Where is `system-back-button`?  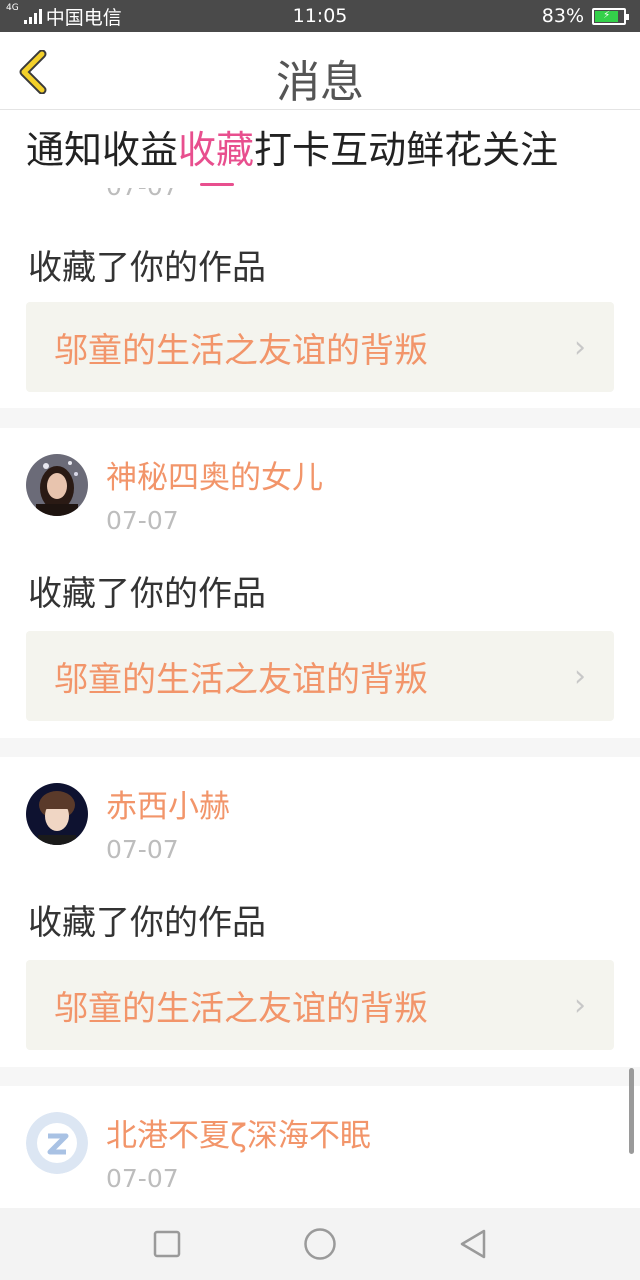
system-back-button is located at coordinates (473, 1244).